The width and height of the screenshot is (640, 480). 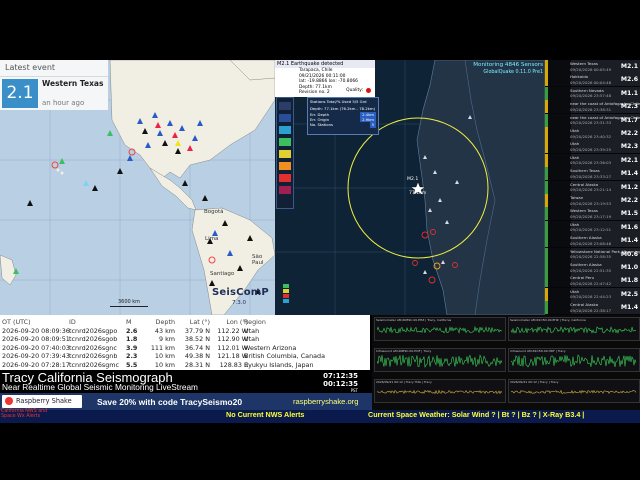 I want to click on event-region: Hokkaido, so click(x=579, y=77).